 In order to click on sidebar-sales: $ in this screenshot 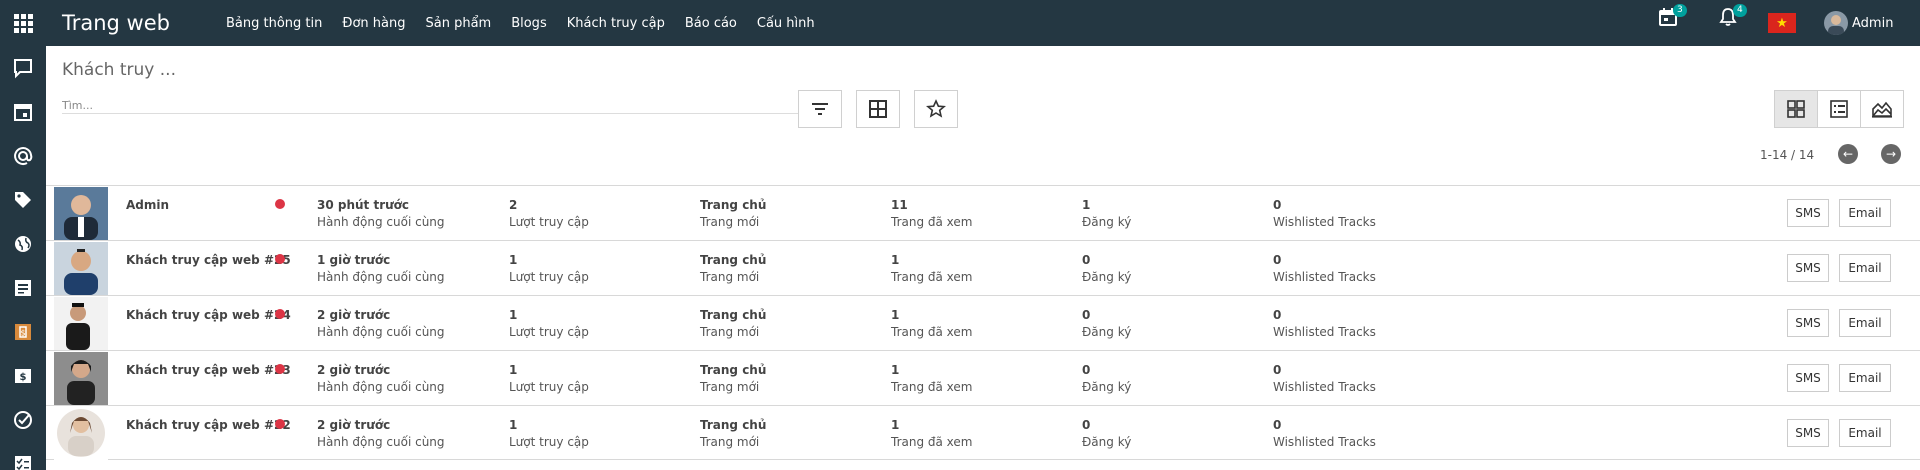, I will do `click(23, 332)`.